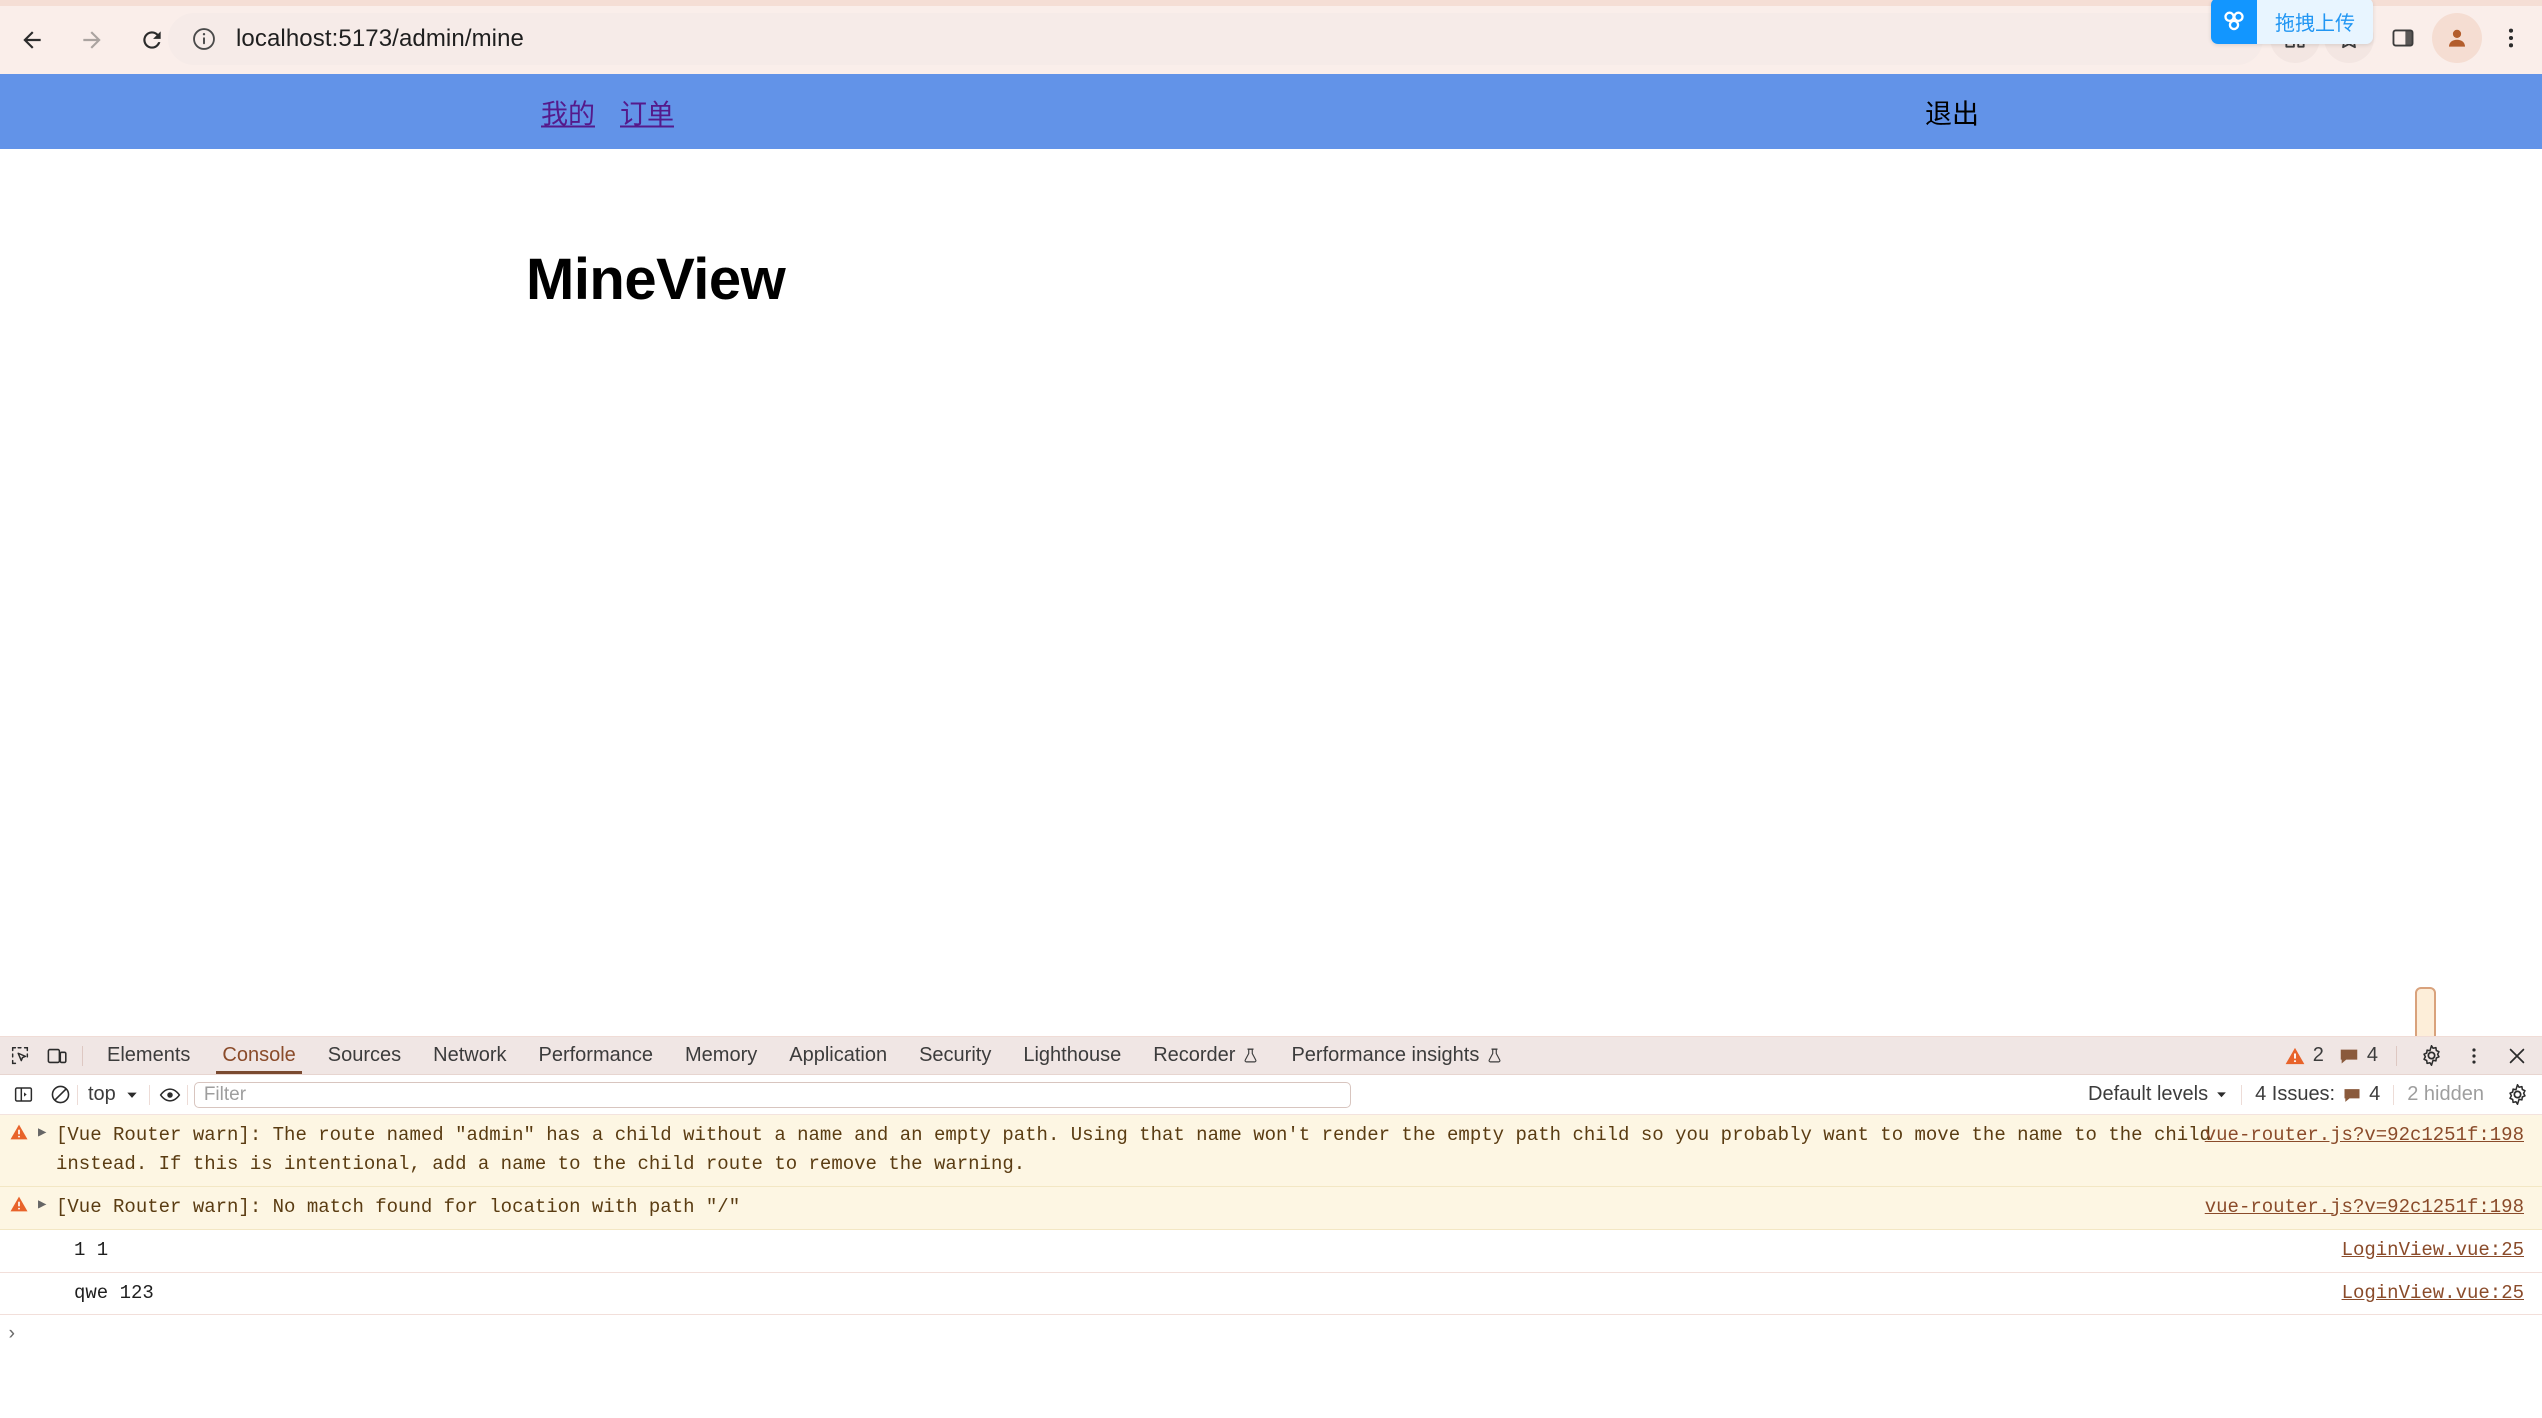 The width and height of the screenshot is (2542, 1418). Describe the element at coordinates (772, 1094) in the screenshot. I see `console-filter-input` at that location.